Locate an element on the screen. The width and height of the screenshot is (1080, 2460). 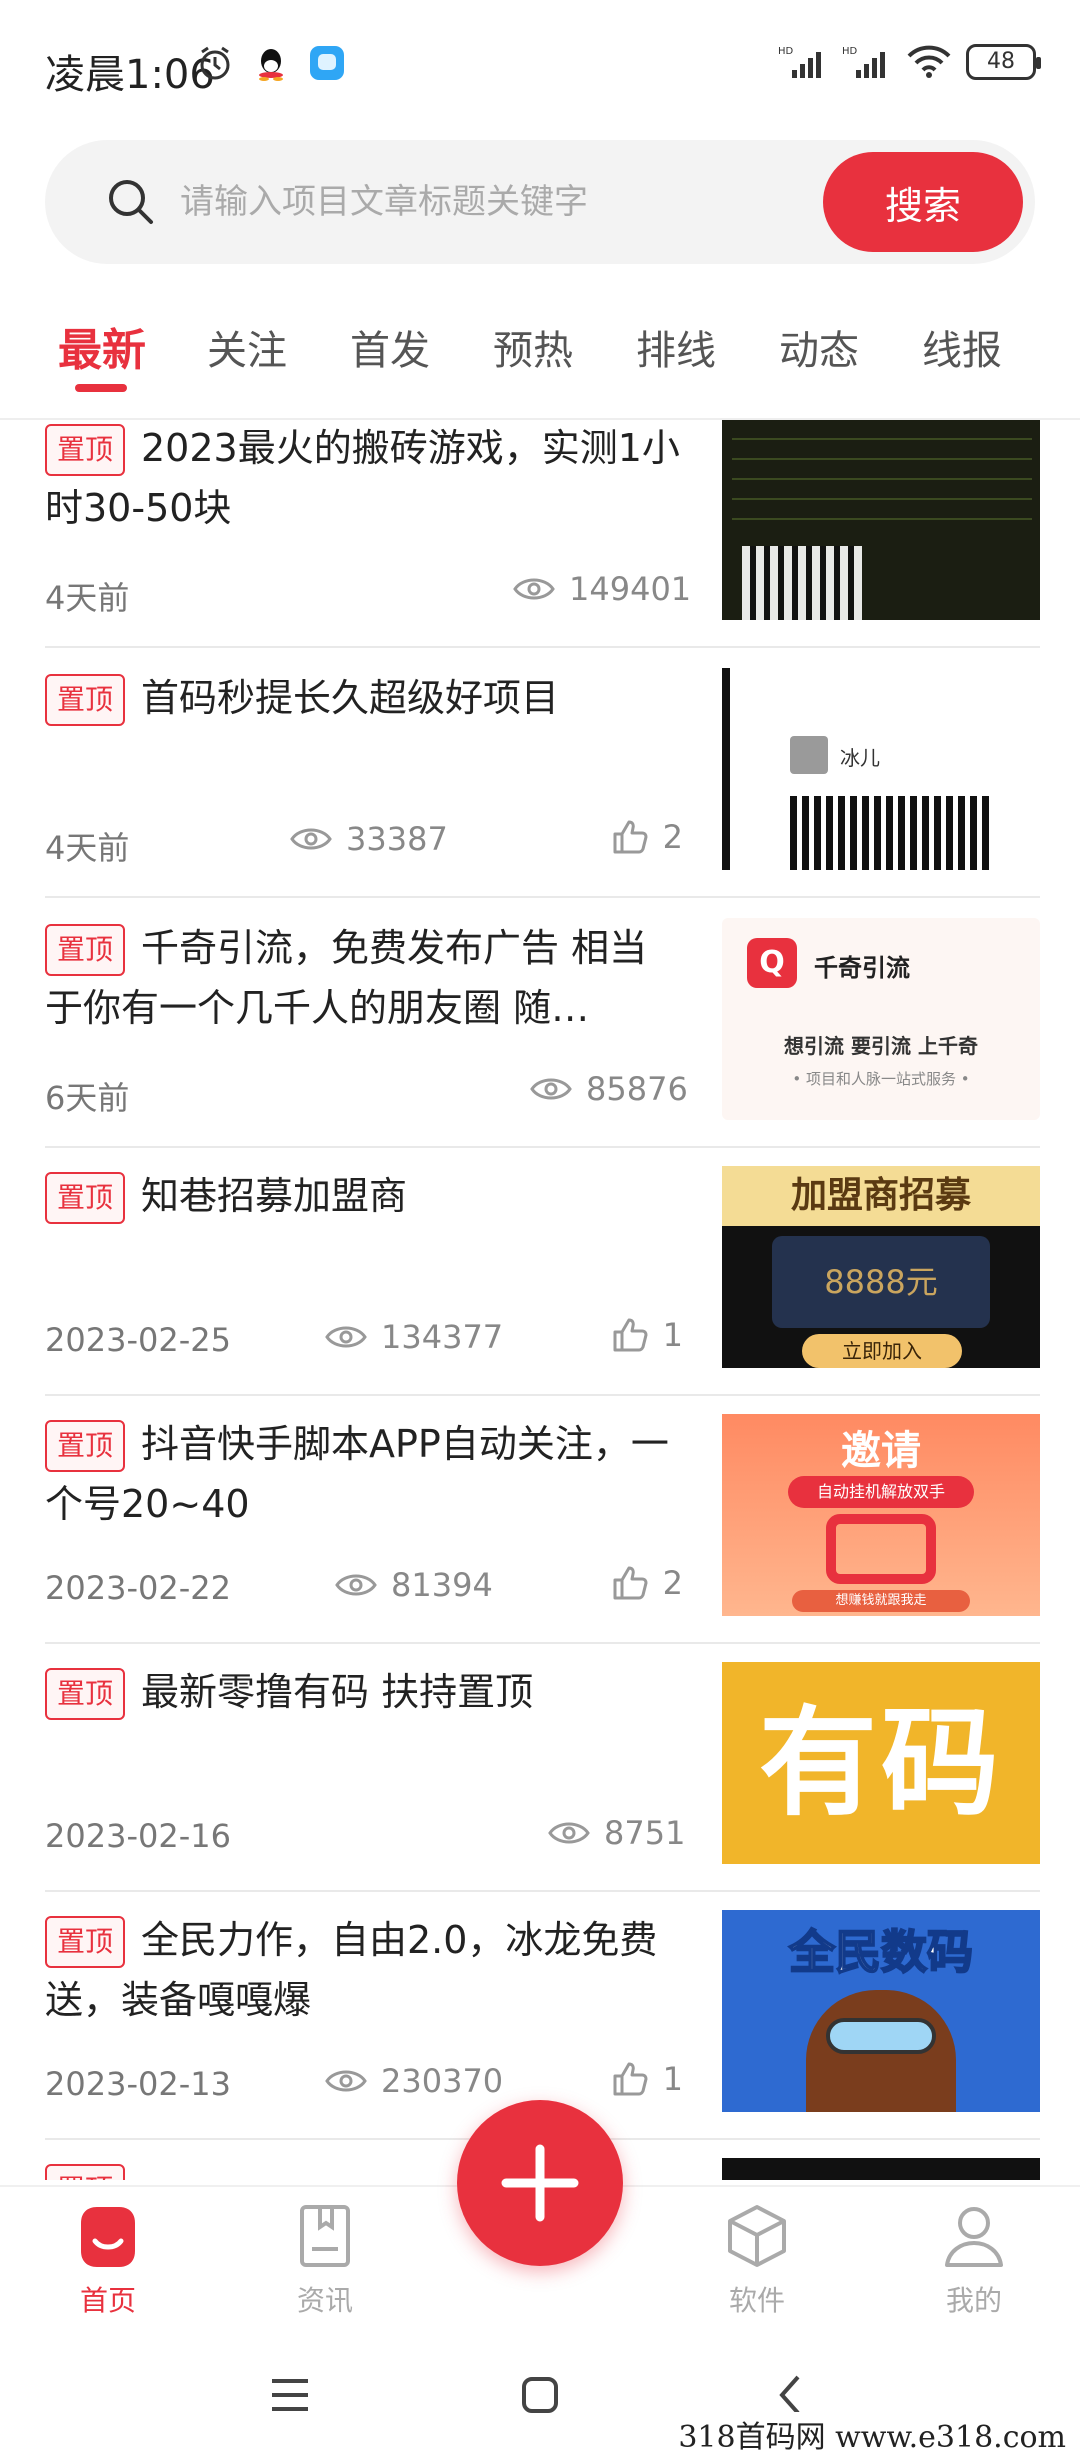
tab-latest: 最新 is located at coordinates (102, 346).